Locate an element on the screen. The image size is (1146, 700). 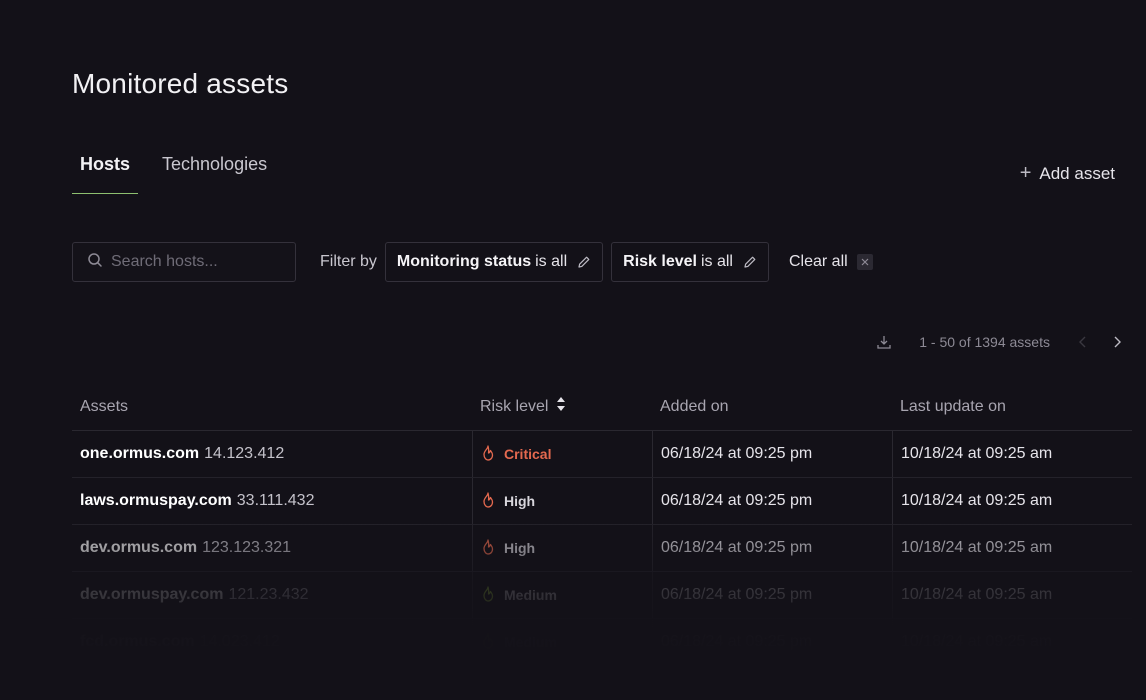
asset-cell: dev.ormuspay.com 121.23.432 is located at coordinates (272, 595).